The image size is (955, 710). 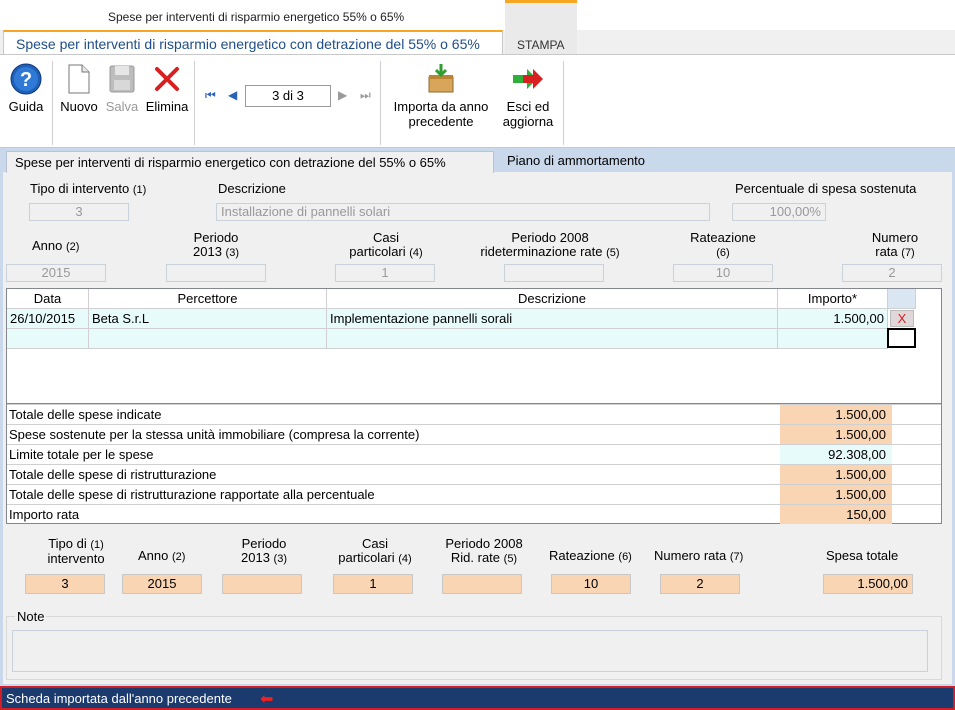 What do you see at coordinates (833, 299) in the screenshot?
I see `grid-header-importo: Importo*` at bounding box center [833, 299].